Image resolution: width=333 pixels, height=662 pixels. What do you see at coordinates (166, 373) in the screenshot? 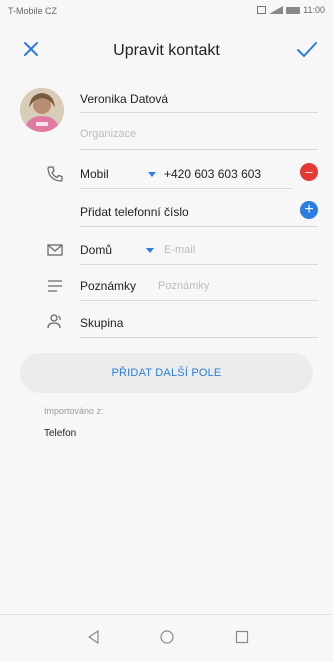
I see `add-more-fields-button: PŘIDAT DALŠÍ POLE` at bounding box center [166, 373].